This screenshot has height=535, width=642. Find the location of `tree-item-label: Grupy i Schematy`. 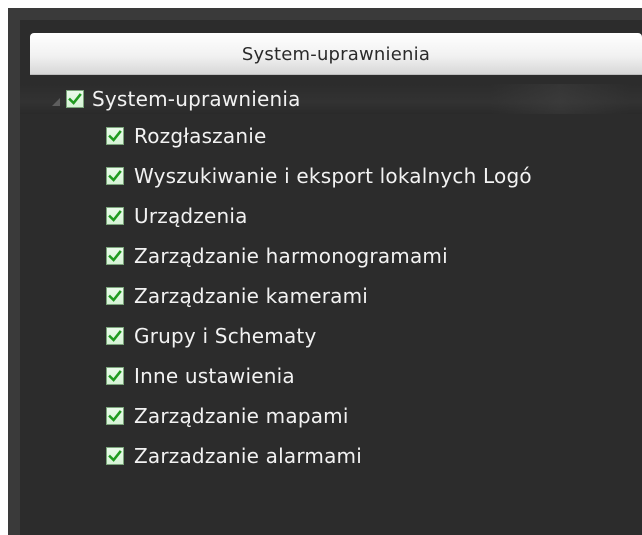

tree-item-label: Grupy i Schematy is located at coordinates (225, 336).